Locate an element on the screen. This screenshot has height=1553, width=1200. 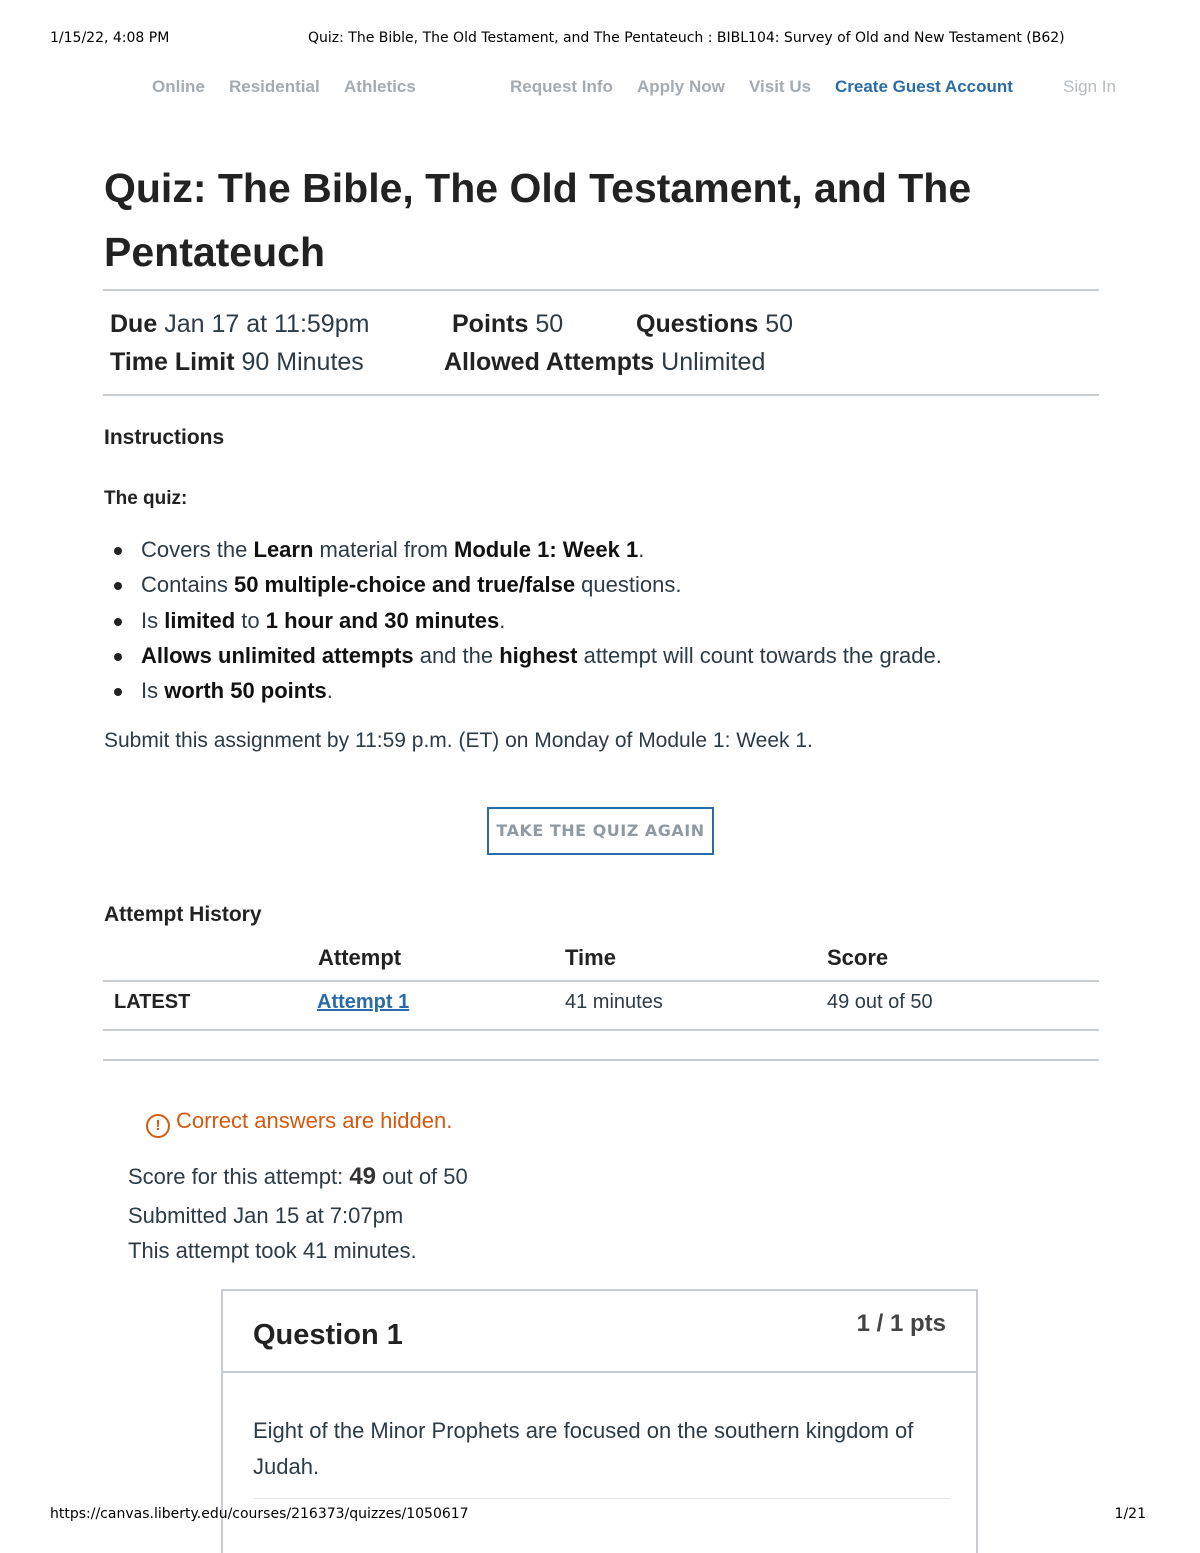
points-value: 50 is located at coordinates (549, 324).